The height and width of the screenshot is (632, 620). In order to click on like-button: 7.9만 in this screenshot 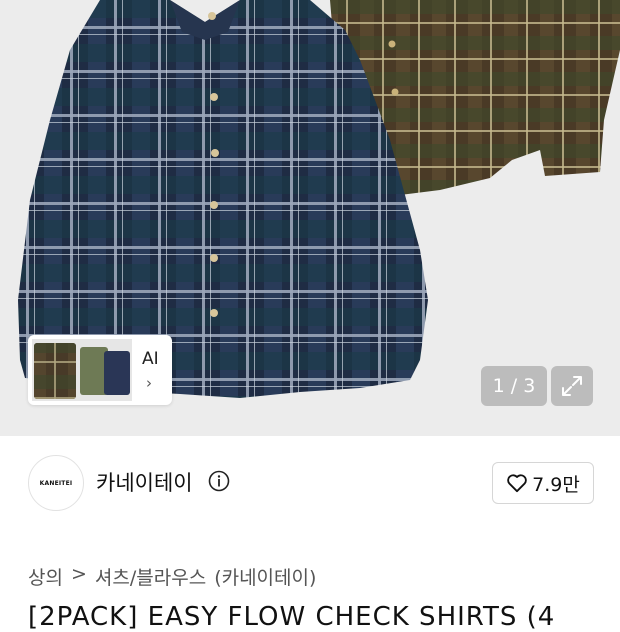, I will do `click(543, 483)`.